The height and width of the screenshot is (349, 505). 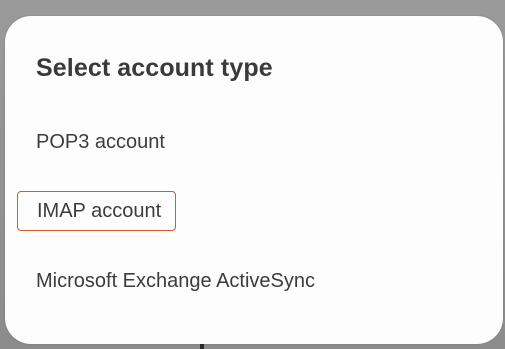 What do you see at coordinates (173, 281) in the screenshot?
I see `option-exchange-activesync: Microsoft Exchange ActiveSync` at bounding box center [173, 281].